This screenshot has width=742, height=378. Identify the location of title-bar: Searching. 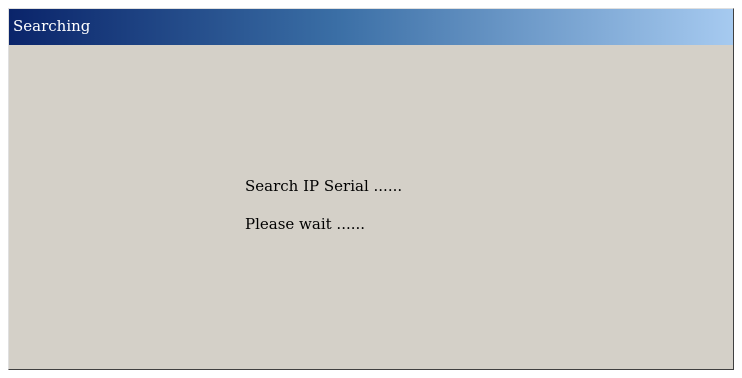
(371, 27).